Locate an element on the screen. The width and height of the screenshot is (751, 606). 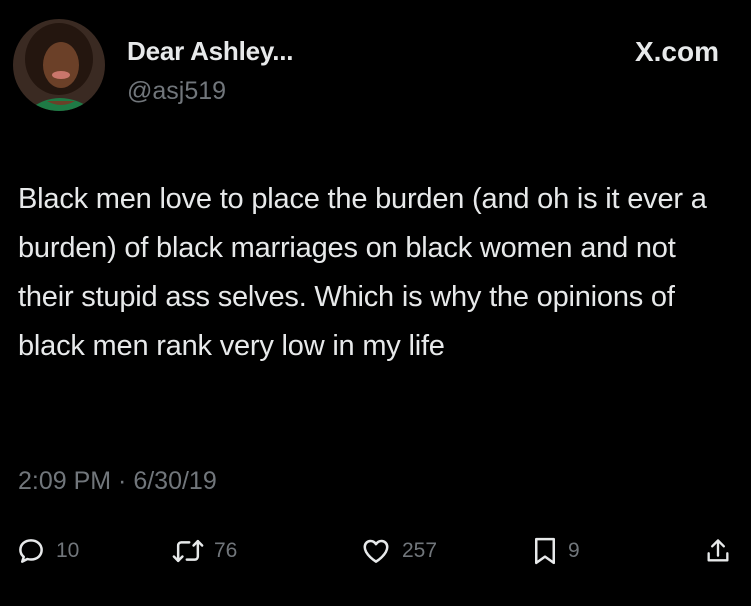
retweet-arrows-icon is located at coordinates (188, 551).